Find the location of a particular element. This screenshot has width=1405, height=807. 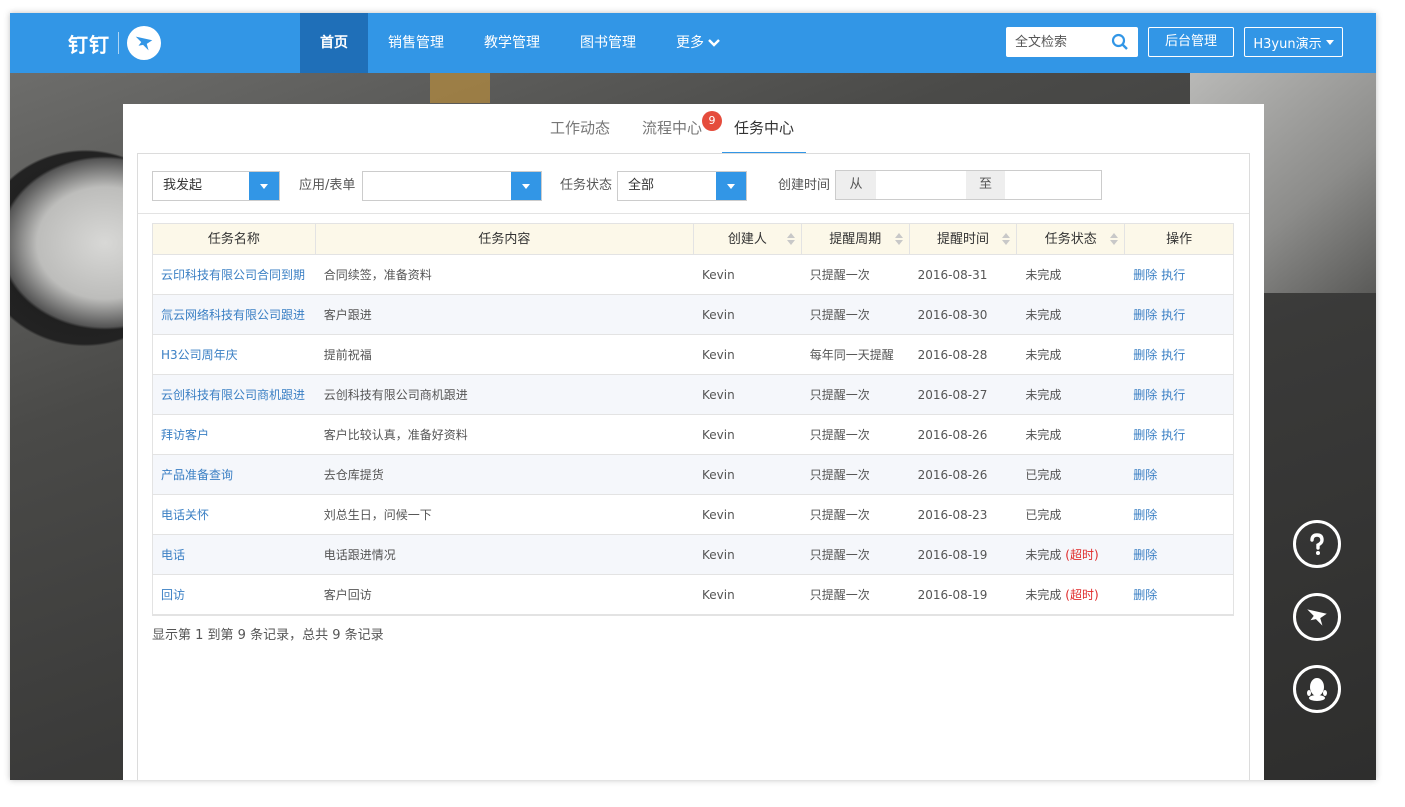

task-name-link: 拜访客户 is located at coordinates (185, 435).